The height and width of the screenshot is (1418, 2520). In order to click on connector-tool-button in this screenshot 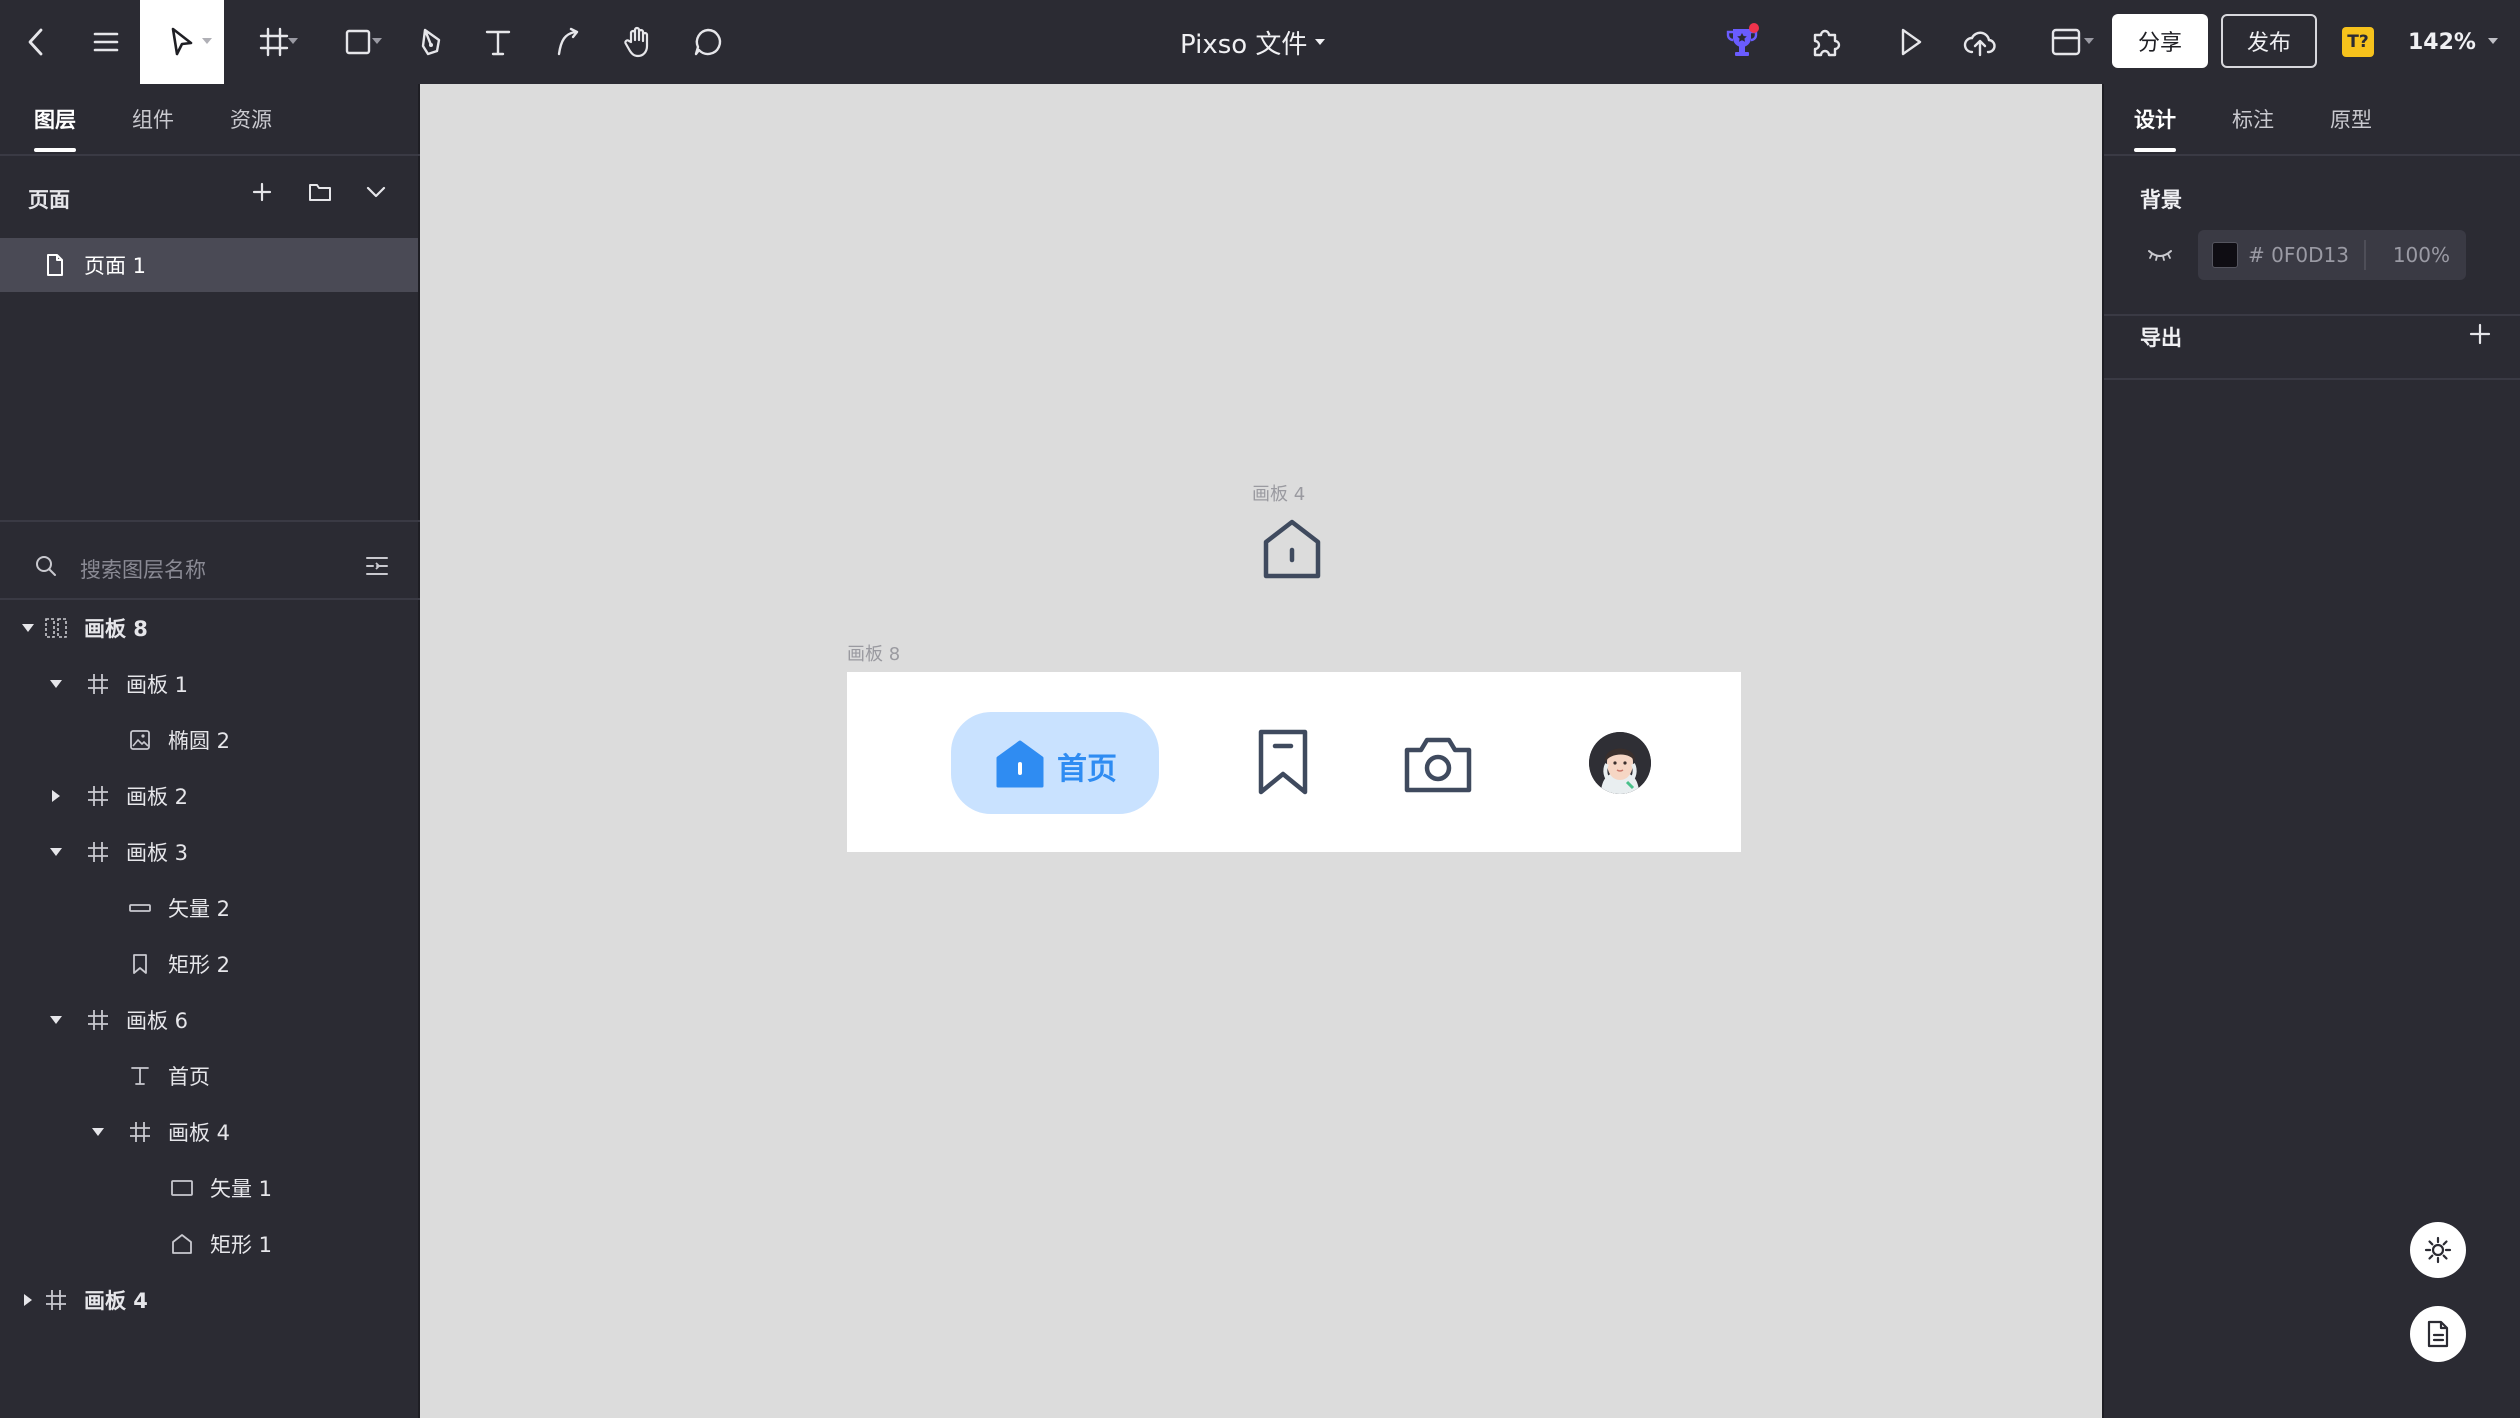, I will do `click(568, 42)`.